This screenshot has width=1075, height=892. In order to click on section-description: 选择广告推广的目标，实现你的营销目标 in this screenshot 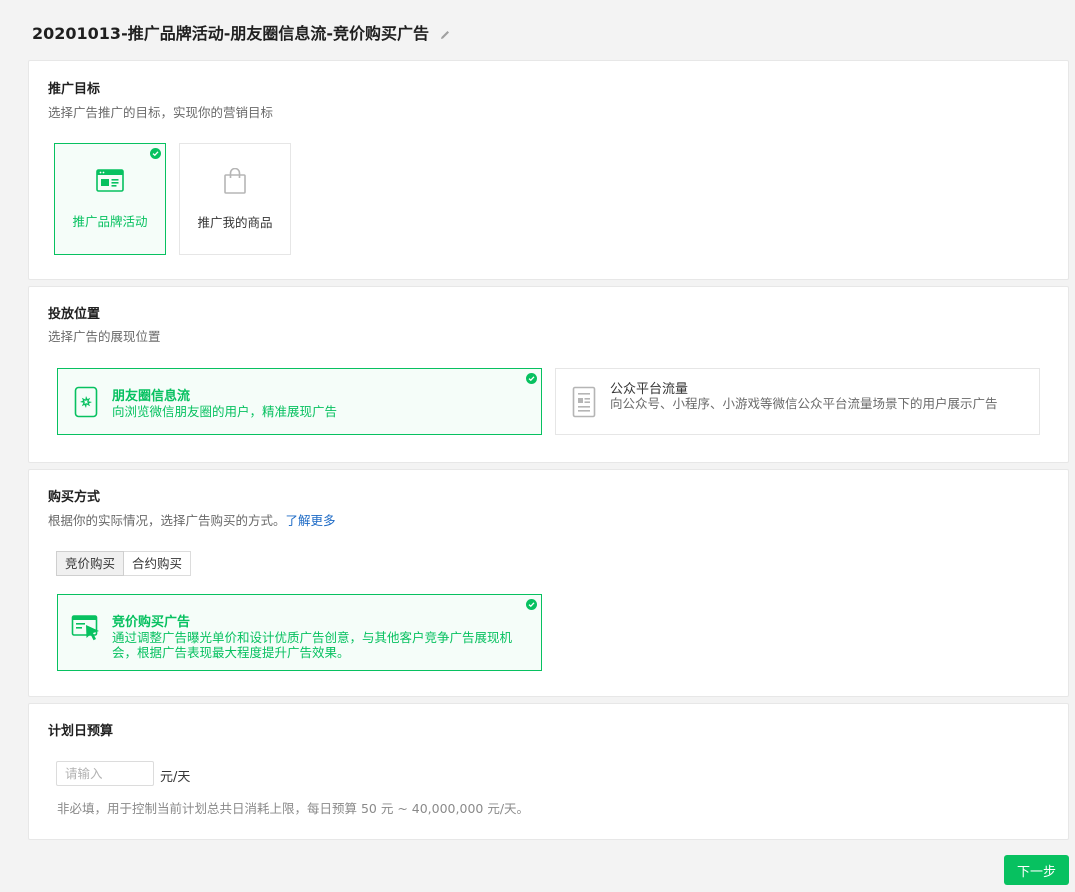, I will do `click(161, 112)`.